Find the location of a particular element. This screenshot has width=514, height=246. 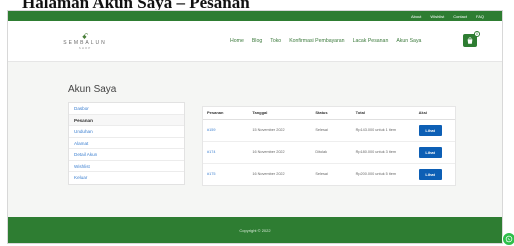

cart-count-badge: 0 is located at coordinates (477, 34).